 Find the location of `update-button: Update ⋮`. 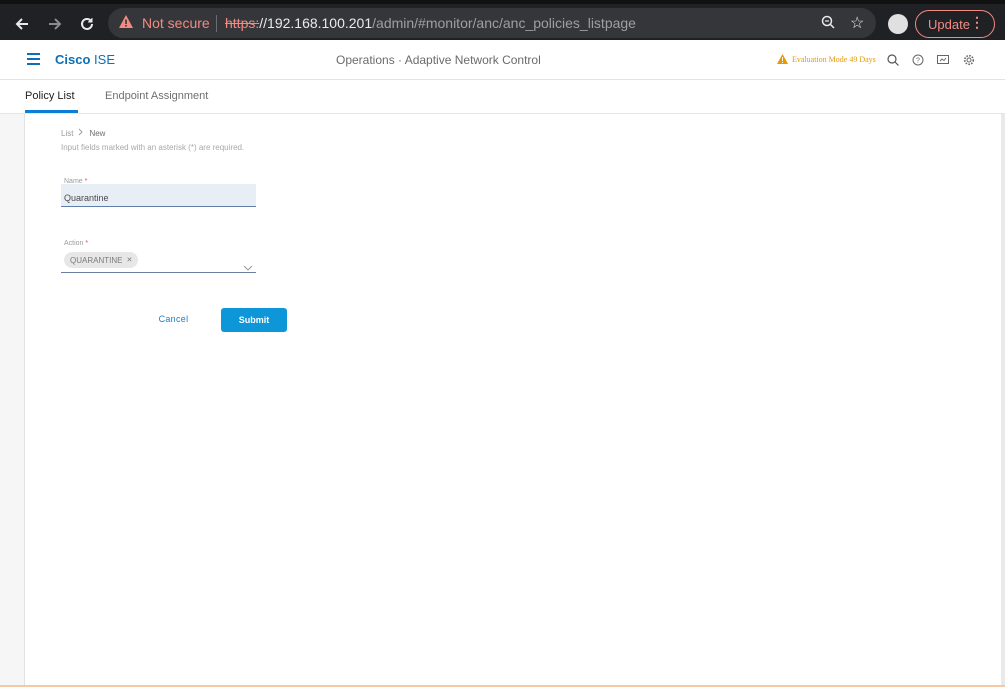

update-button: Update ⋮ is located at coordinates (955, 24).